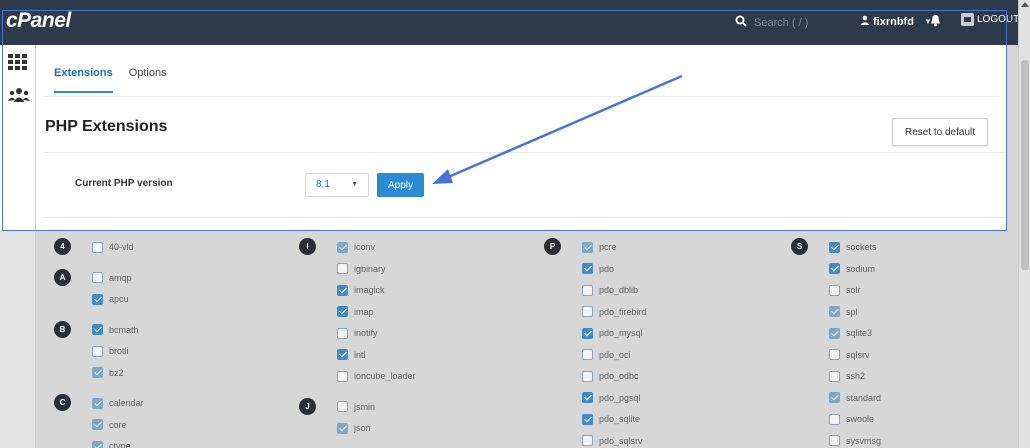 The height and width of the screenshot is (448, 1030). What do you see at coordinates (172, 444) in the screenshot?
I see `extension-item: ctype` at bounding box center [172, 444].